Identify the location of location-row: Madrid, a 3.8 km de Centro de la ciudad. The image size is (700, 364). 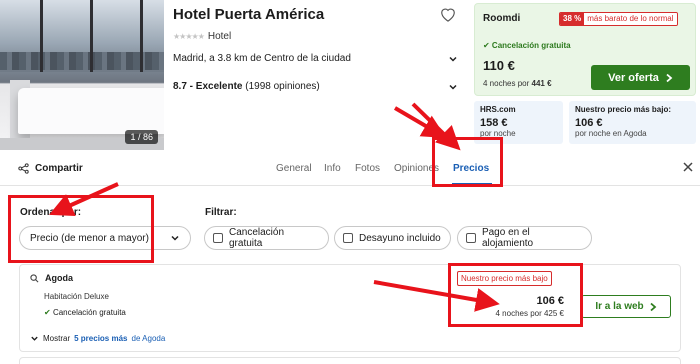
(315, 58).